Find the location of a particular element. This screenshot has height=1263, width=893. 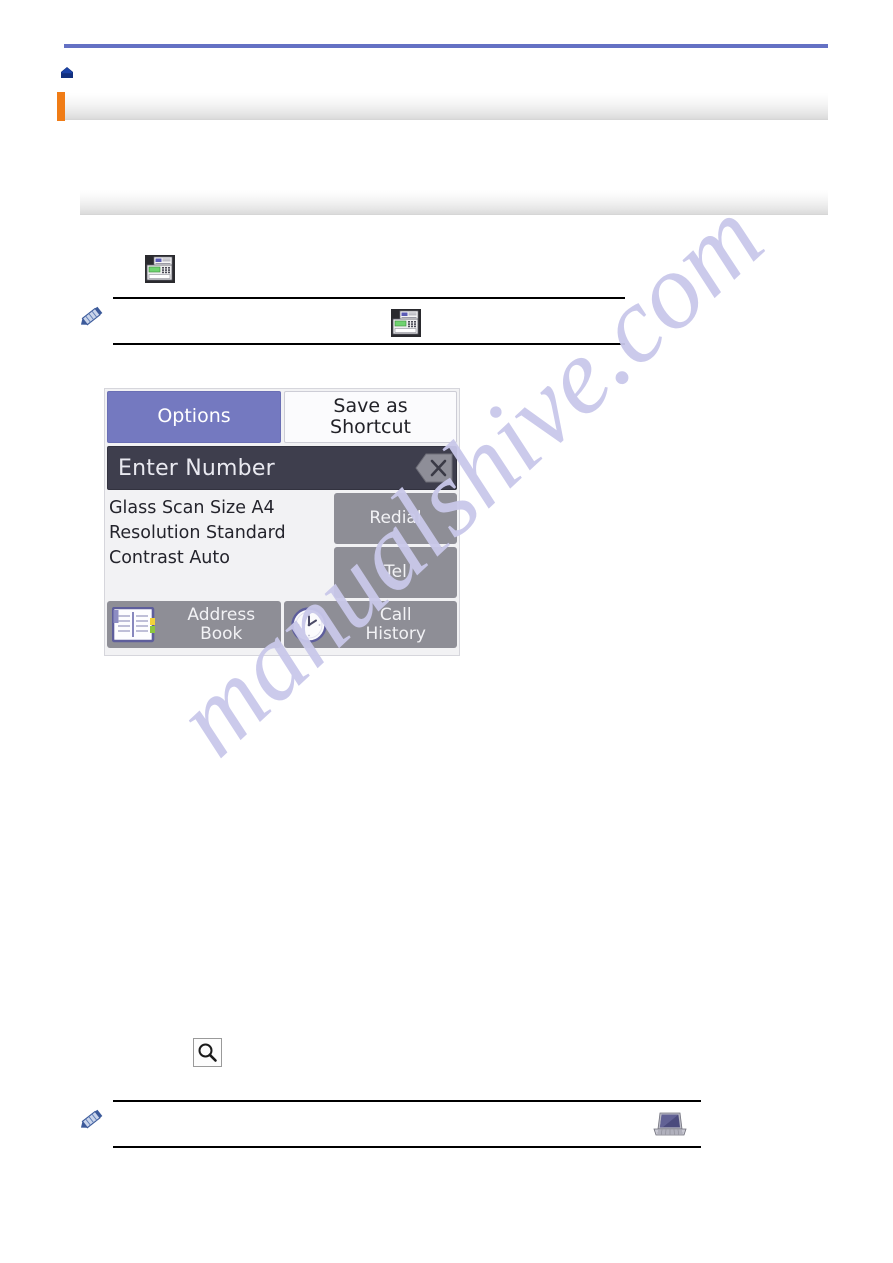

redial-button: Redial is located at coordinates (395, 518).